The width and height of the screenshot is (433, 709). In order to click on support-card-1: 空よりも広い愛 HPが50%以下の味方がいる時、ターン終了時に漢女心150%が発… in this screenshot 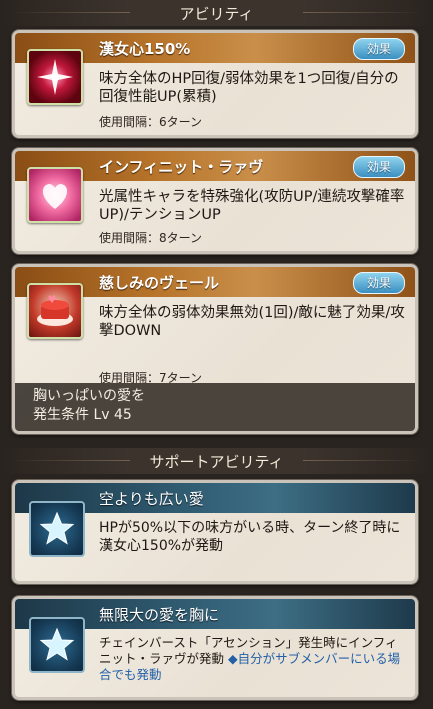, I will do `click(215, 532)`.